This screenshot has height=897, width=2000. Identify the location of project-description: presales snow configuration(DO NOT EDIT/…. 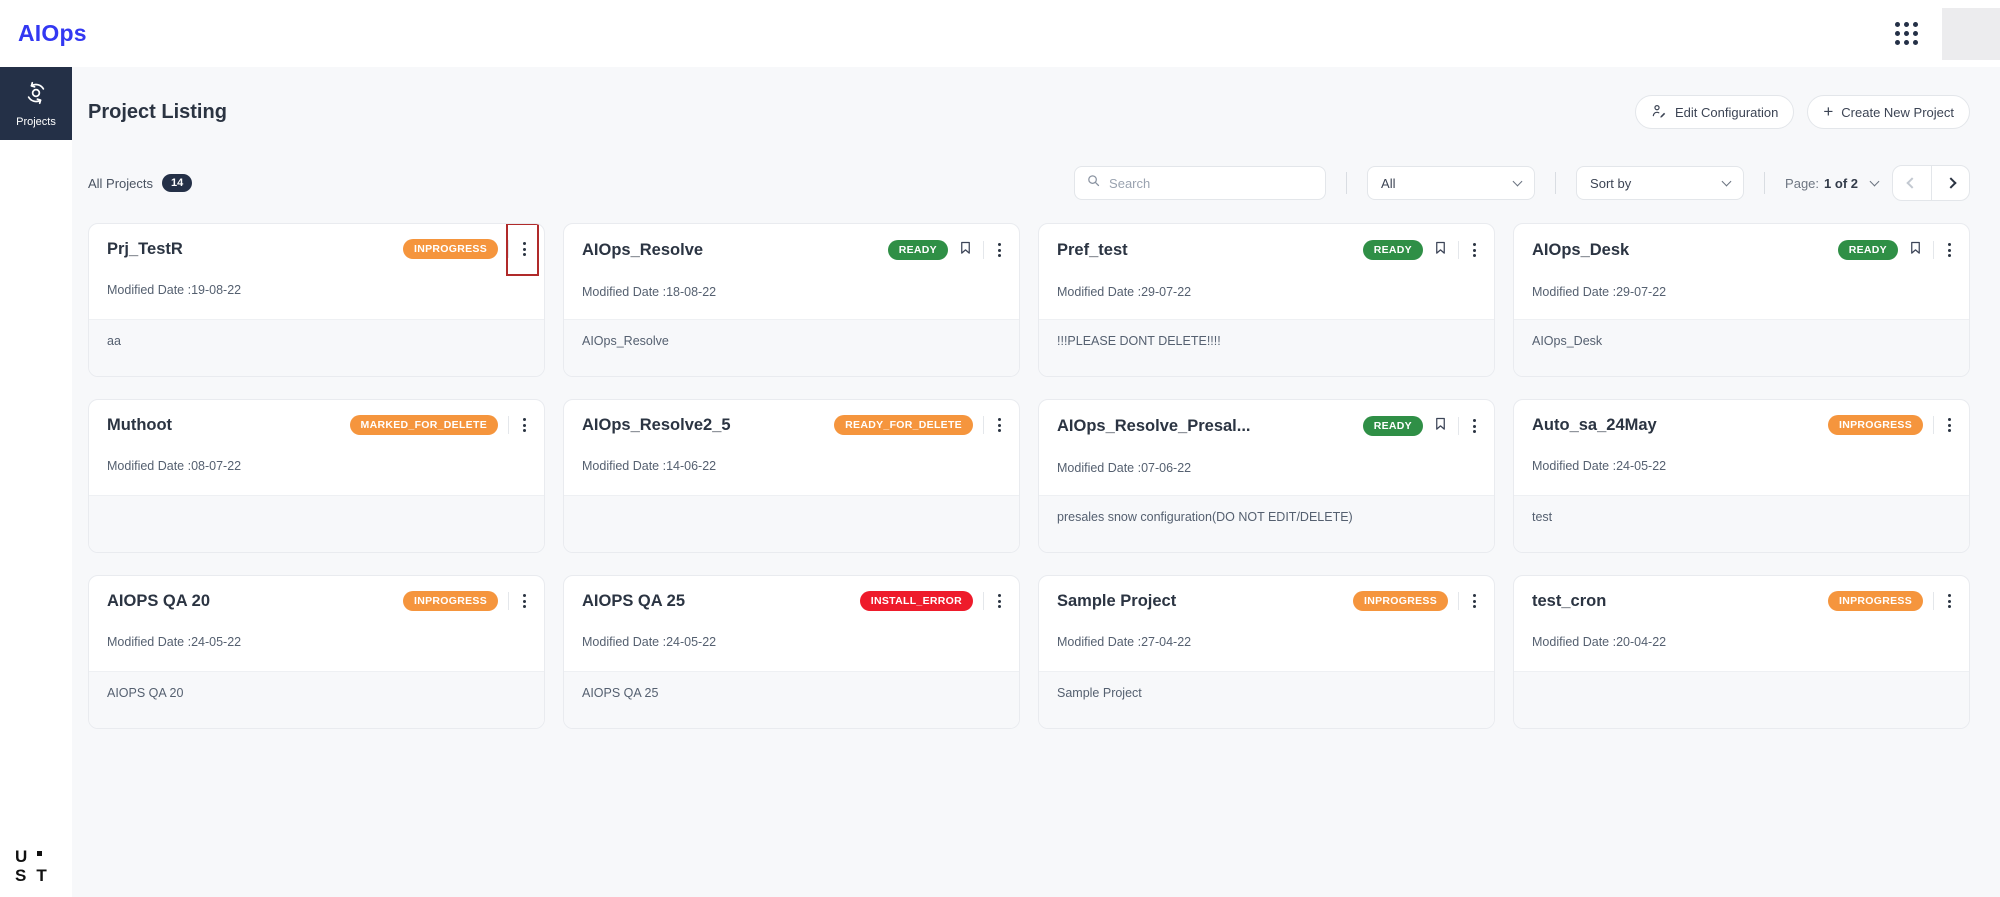
(1266, 523).